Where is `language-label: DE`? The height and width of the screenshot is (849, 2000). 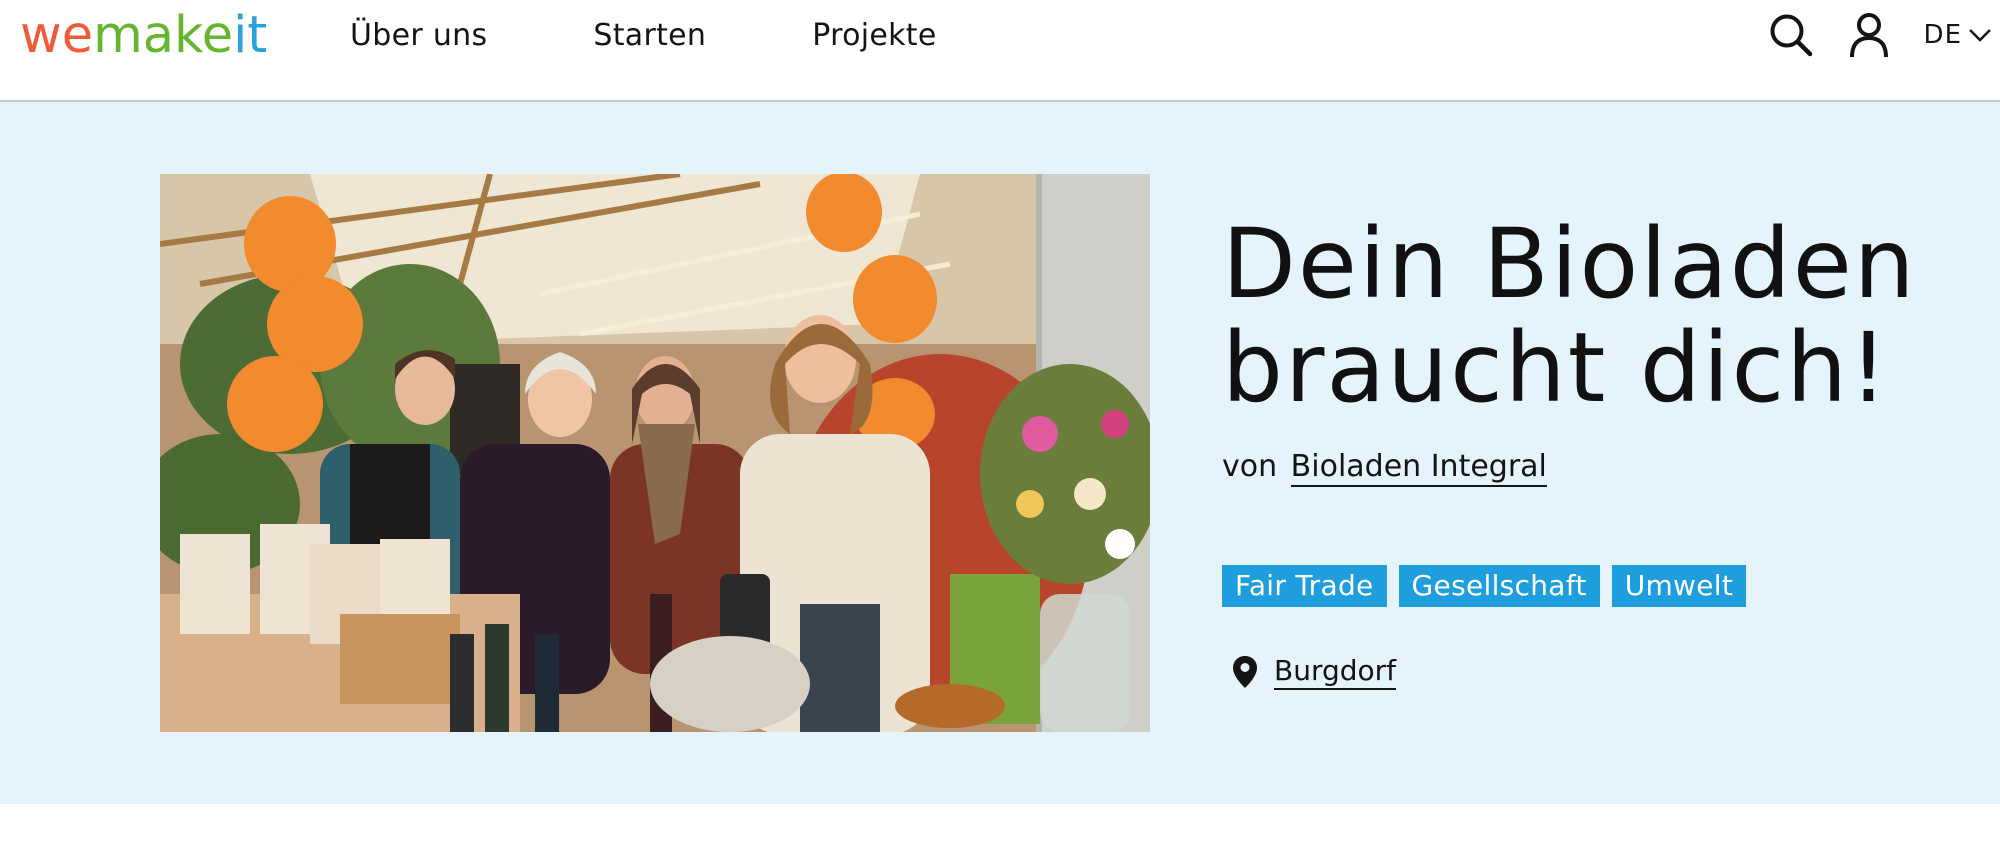 language-label: DE is located at coordinates (1942, 35).